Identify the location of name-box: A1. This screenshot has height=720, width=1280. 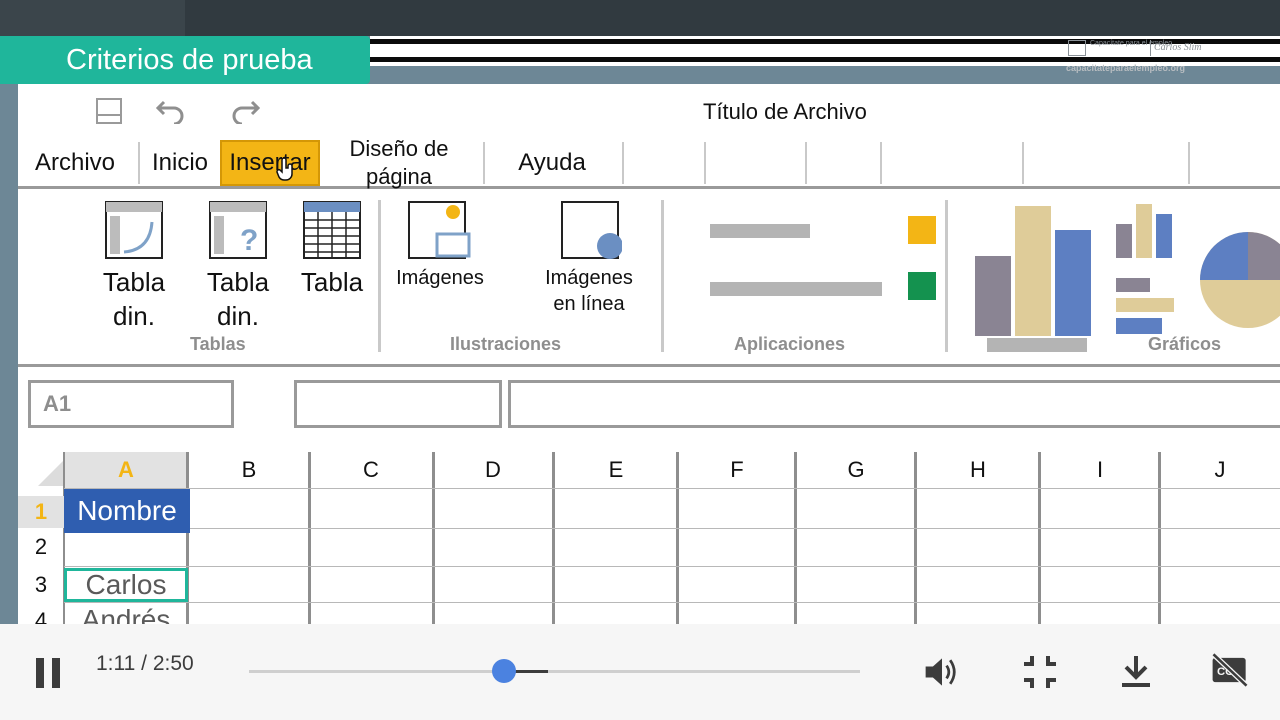
(131, 404).